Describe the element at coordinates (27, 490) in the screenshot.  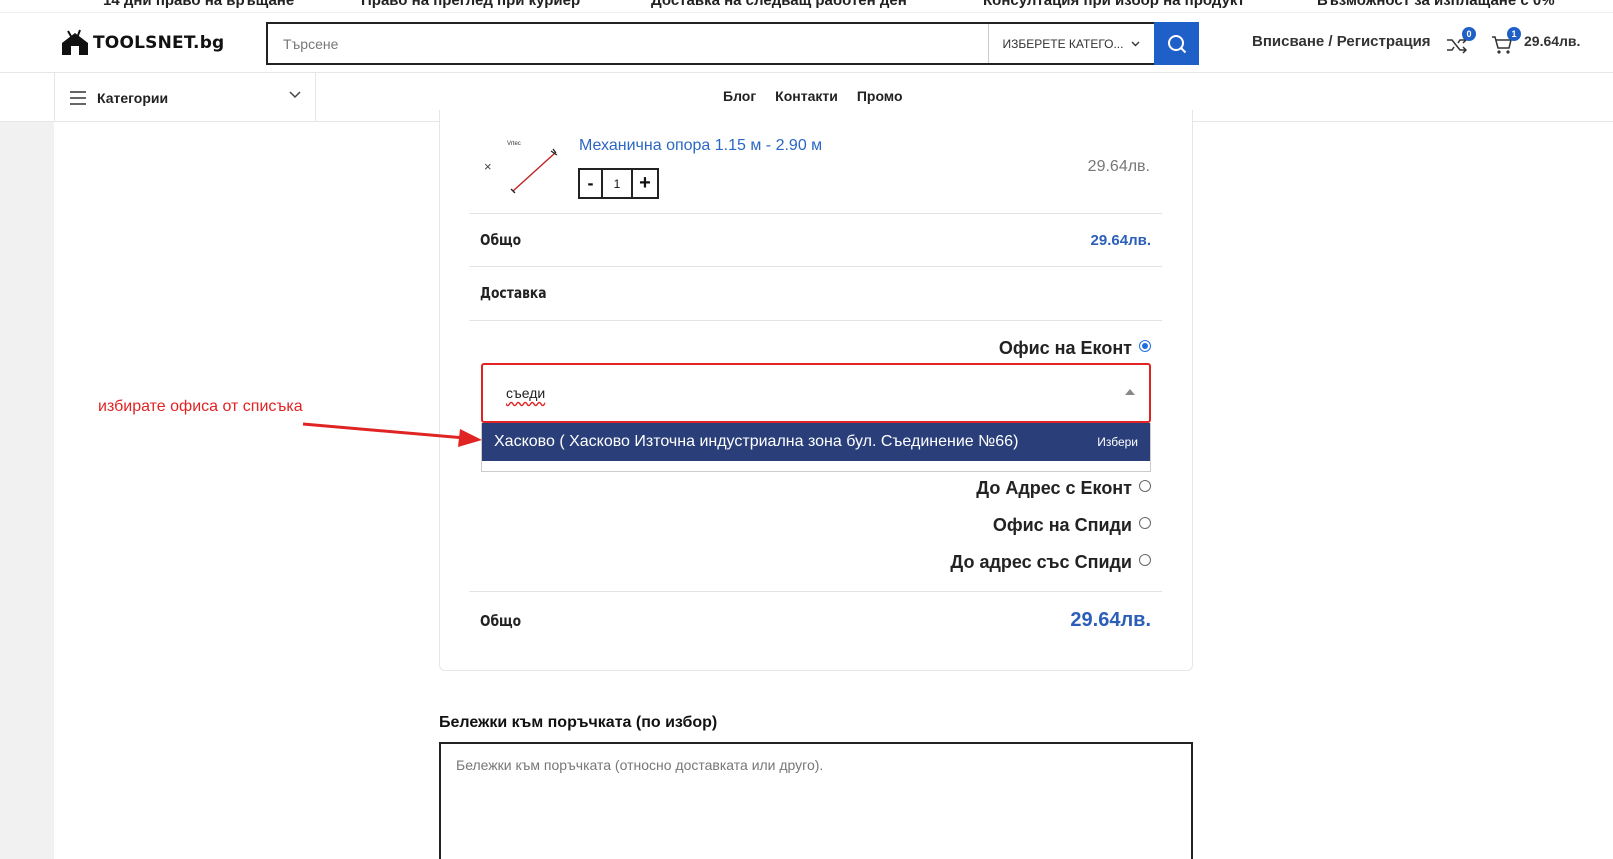
I see `left-gutter` at that location.